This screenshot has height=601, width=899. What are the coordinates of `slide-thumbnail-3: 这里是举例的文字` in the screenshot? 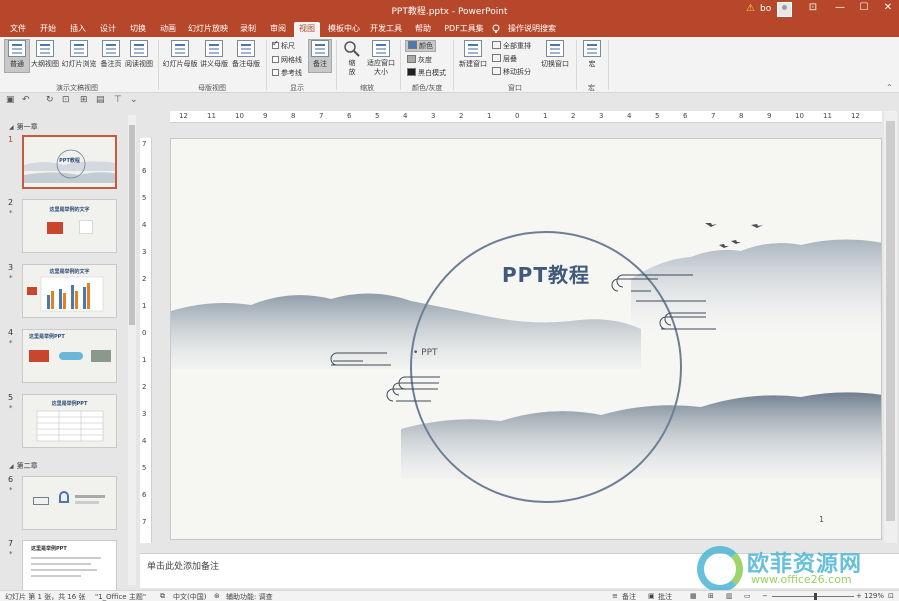 It's located at (69, 291).